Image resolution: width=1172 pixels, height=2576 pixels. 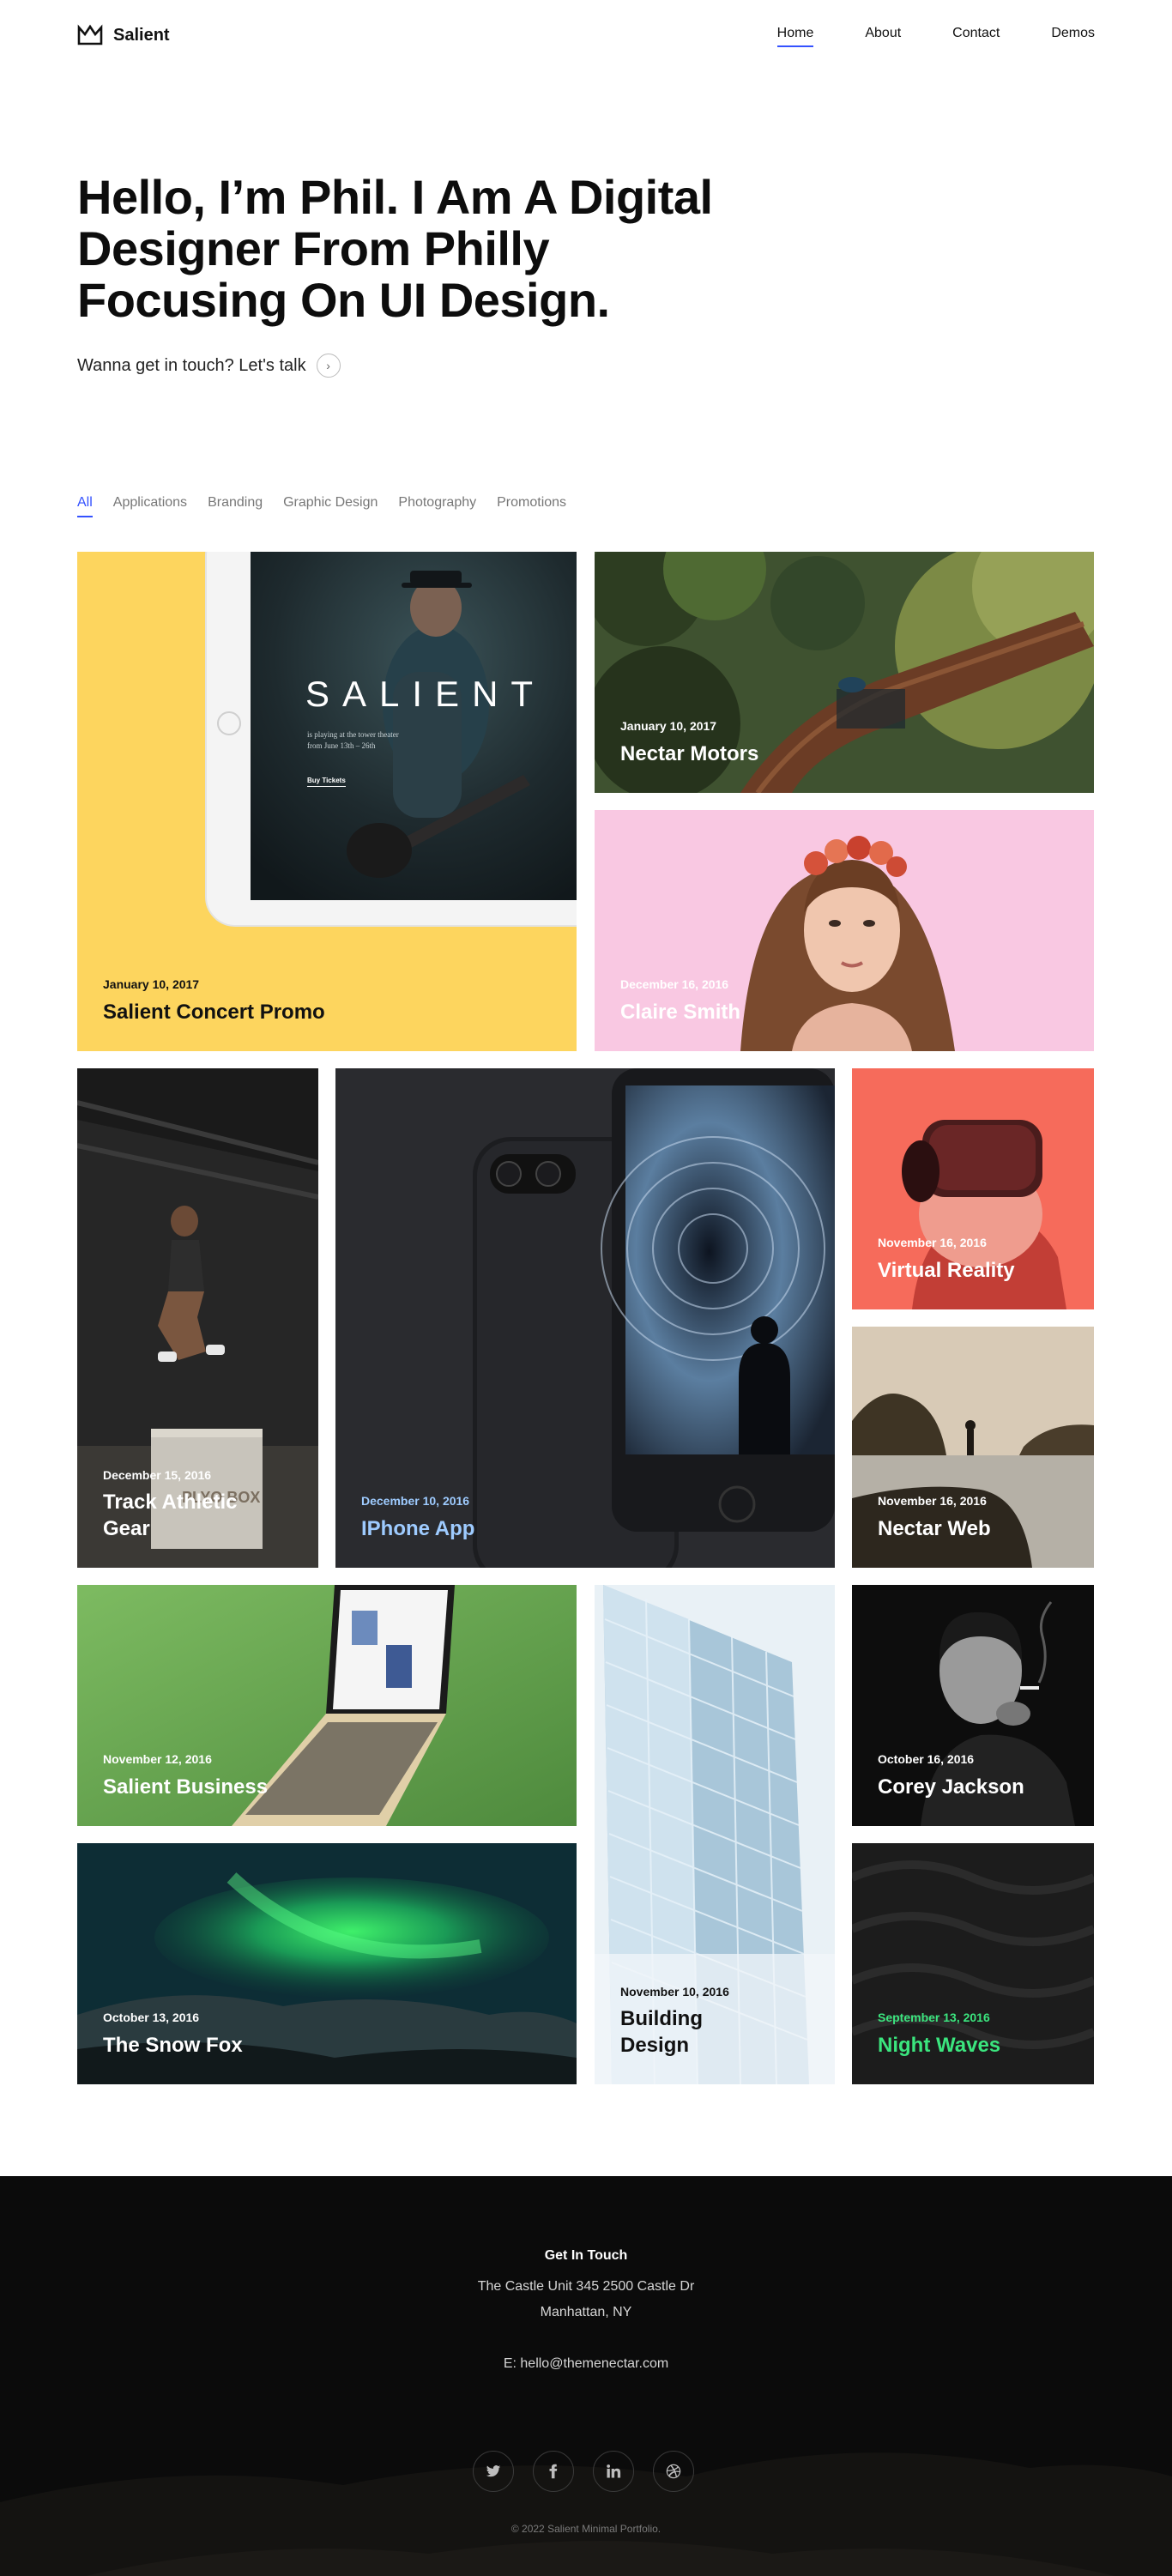 I want to click on ipad-brand-text: SALIENT, so click(x=426, y=694).